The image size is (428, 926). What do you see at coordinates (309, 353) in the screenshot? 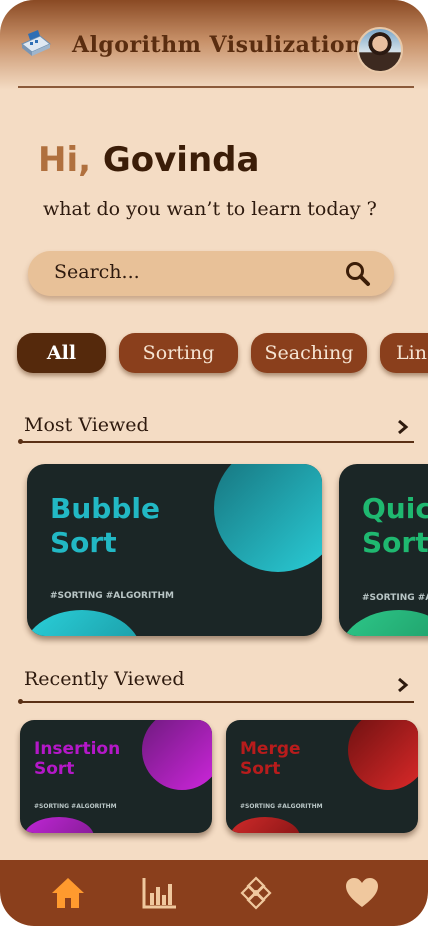
I see `chip-searching: Seaching` at bounding box center [309, 353].